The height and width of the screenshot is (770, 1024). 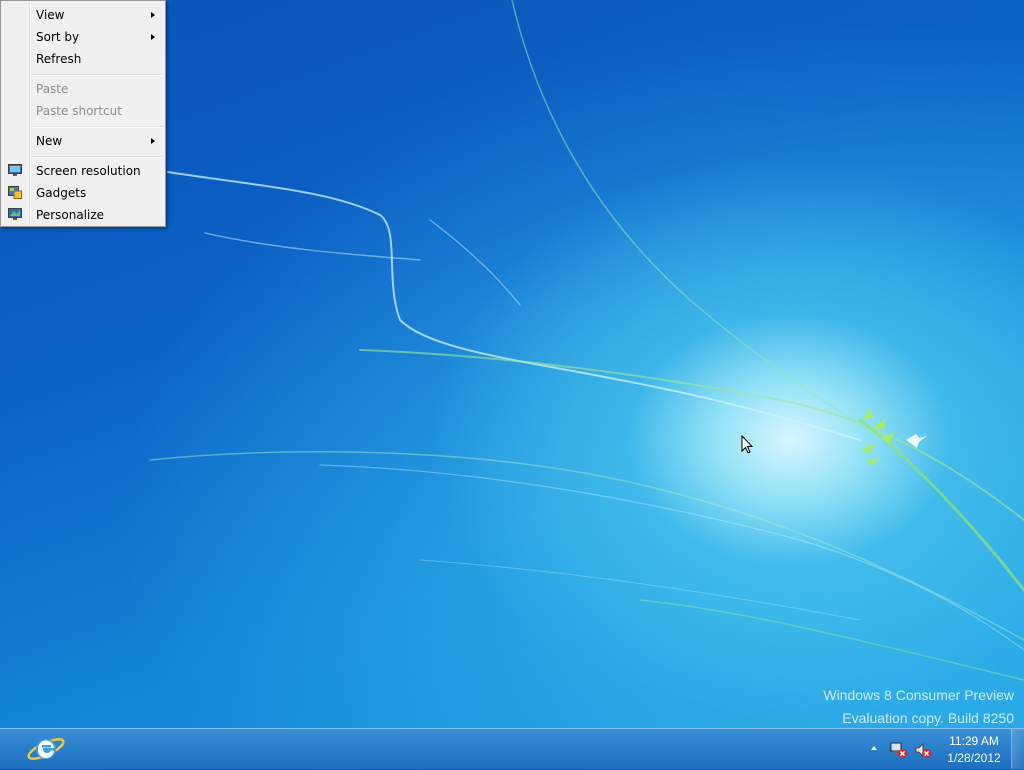 What do you see at coordinates (83, 59) in the screenshot?
I see `menu-item-refresh: Refresh` at bounding box center [83, 59].